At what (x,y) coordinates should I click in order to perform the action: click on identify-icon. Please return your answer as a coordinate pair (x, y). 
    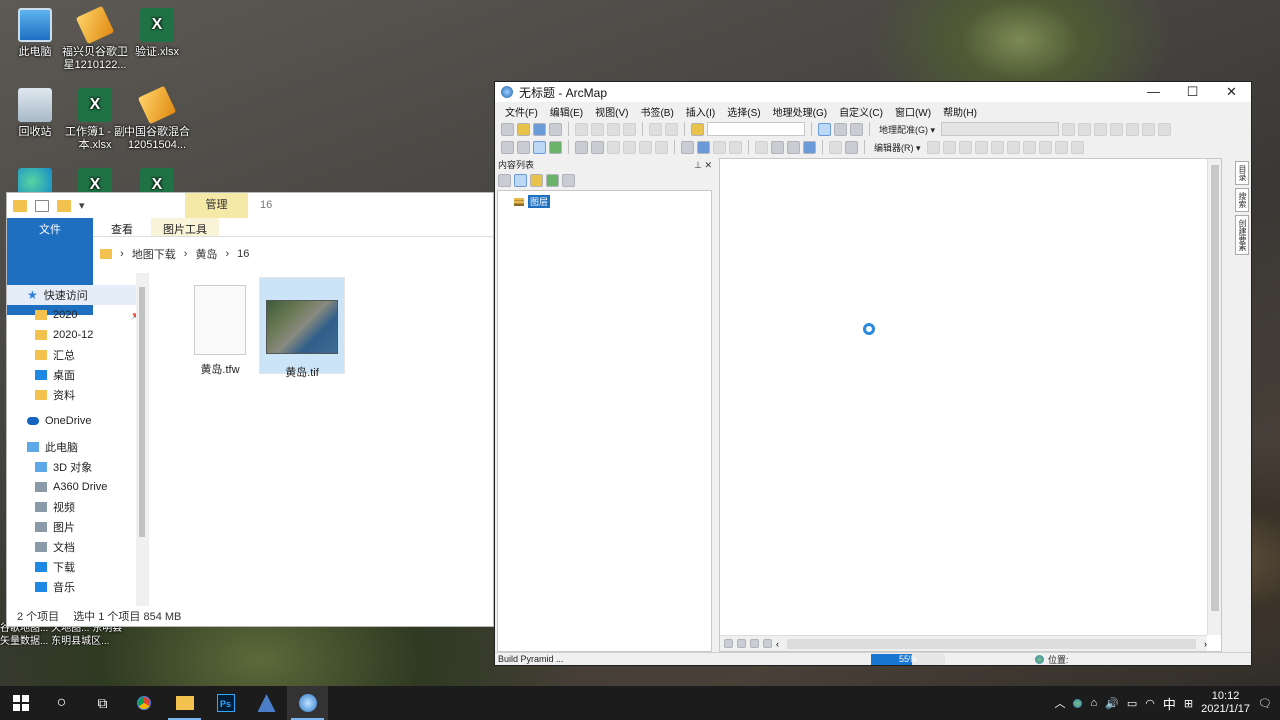
    Looking at the image, I should click on (703, 147).